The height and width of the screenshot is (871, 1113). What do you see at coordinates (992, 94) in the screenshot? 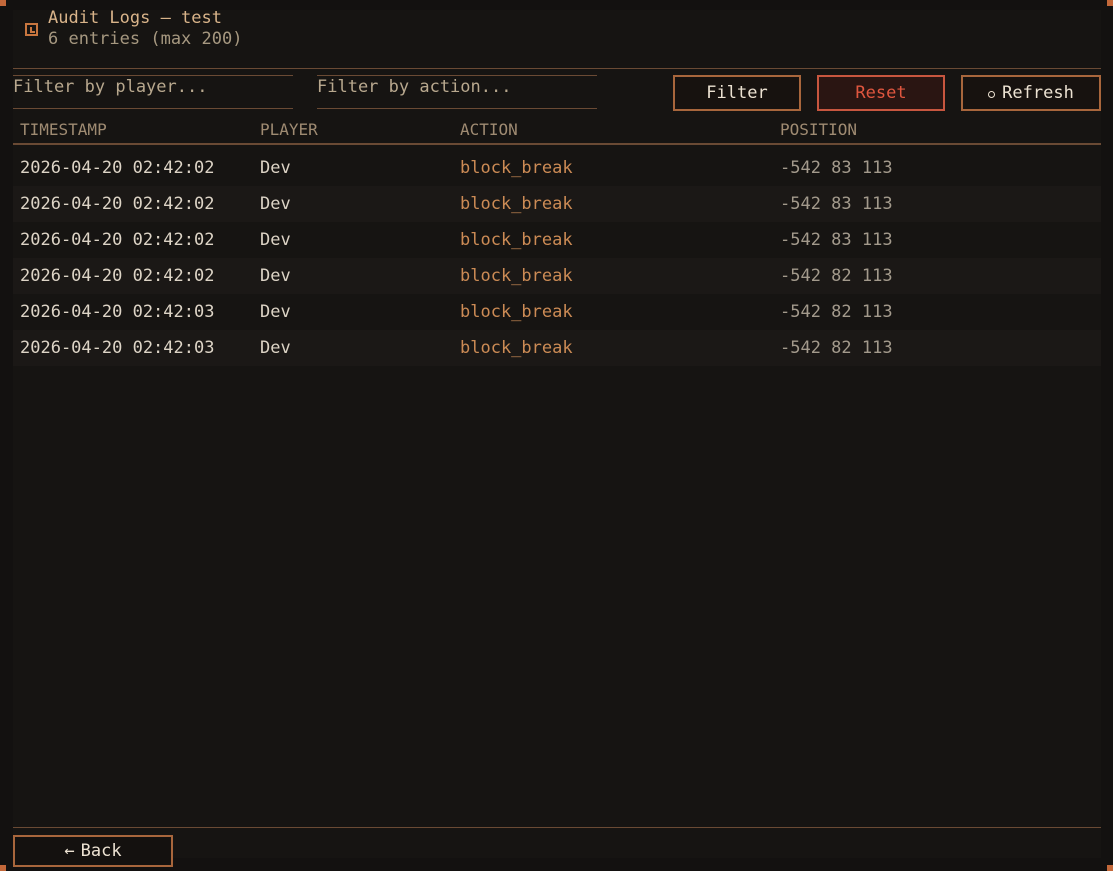
I see `refresh-icon` at bounding box center [992, 94].